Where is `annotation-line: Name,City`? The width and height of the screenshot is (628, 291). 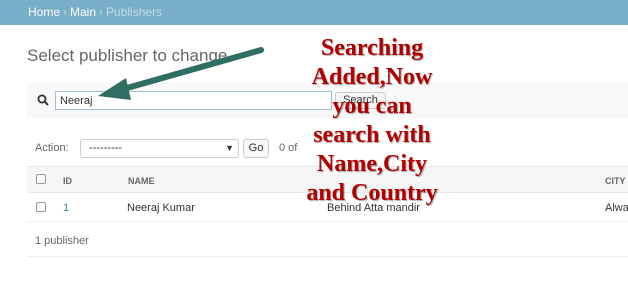
annotation-line: Name,City is located at coordinates (372, 164).